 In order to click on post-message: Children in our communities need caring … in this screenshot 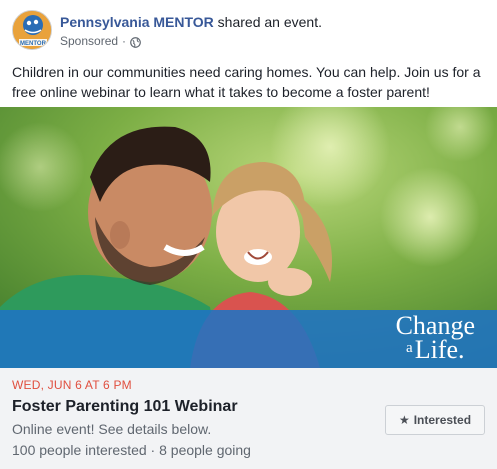, I will do `click(246, 82)`.